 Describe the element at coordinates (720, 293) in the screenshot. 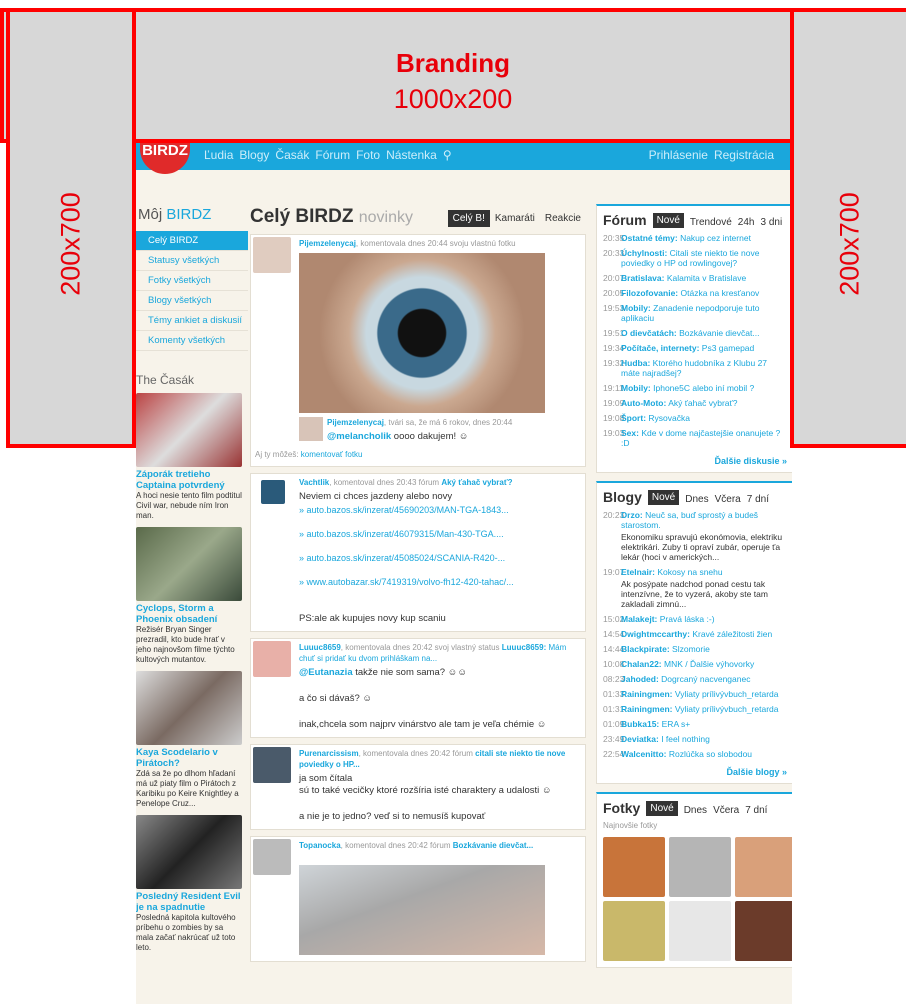

I see `item-title: Otázka na kresťanov` at that location.